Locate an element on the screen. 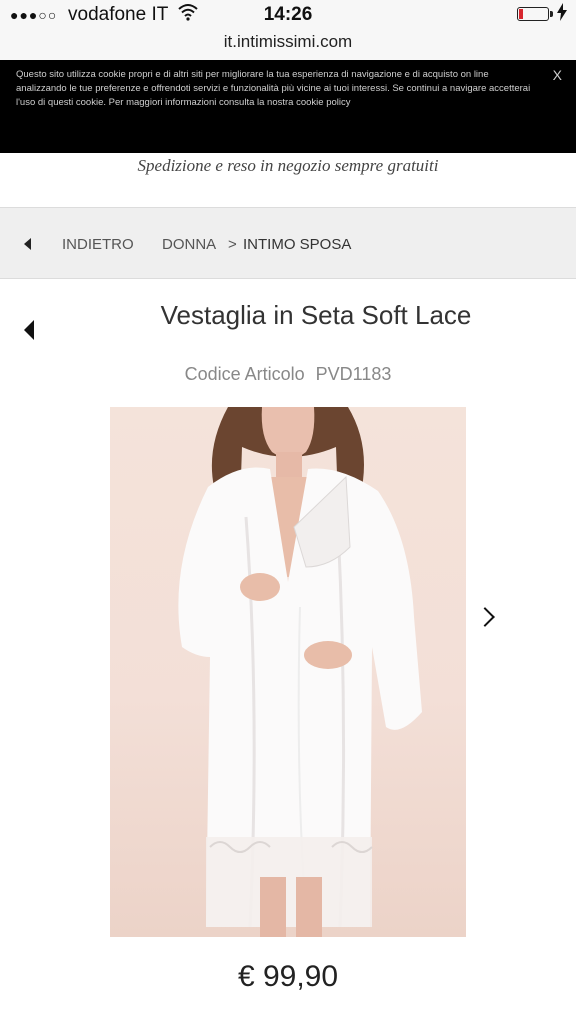 The width and height of the screenshot is (576, 1024). breadcrumb: INDIETRO DONNA > INTIMO SPOSA is located at coordinates (288, 243).